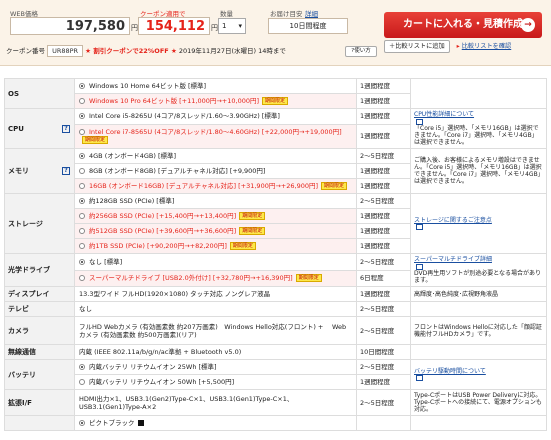 The width and height of the screenshot is (551, 440). Describe the element at coordinates (383, 423) in the screenshot. I see `delivery-cell` at that location.